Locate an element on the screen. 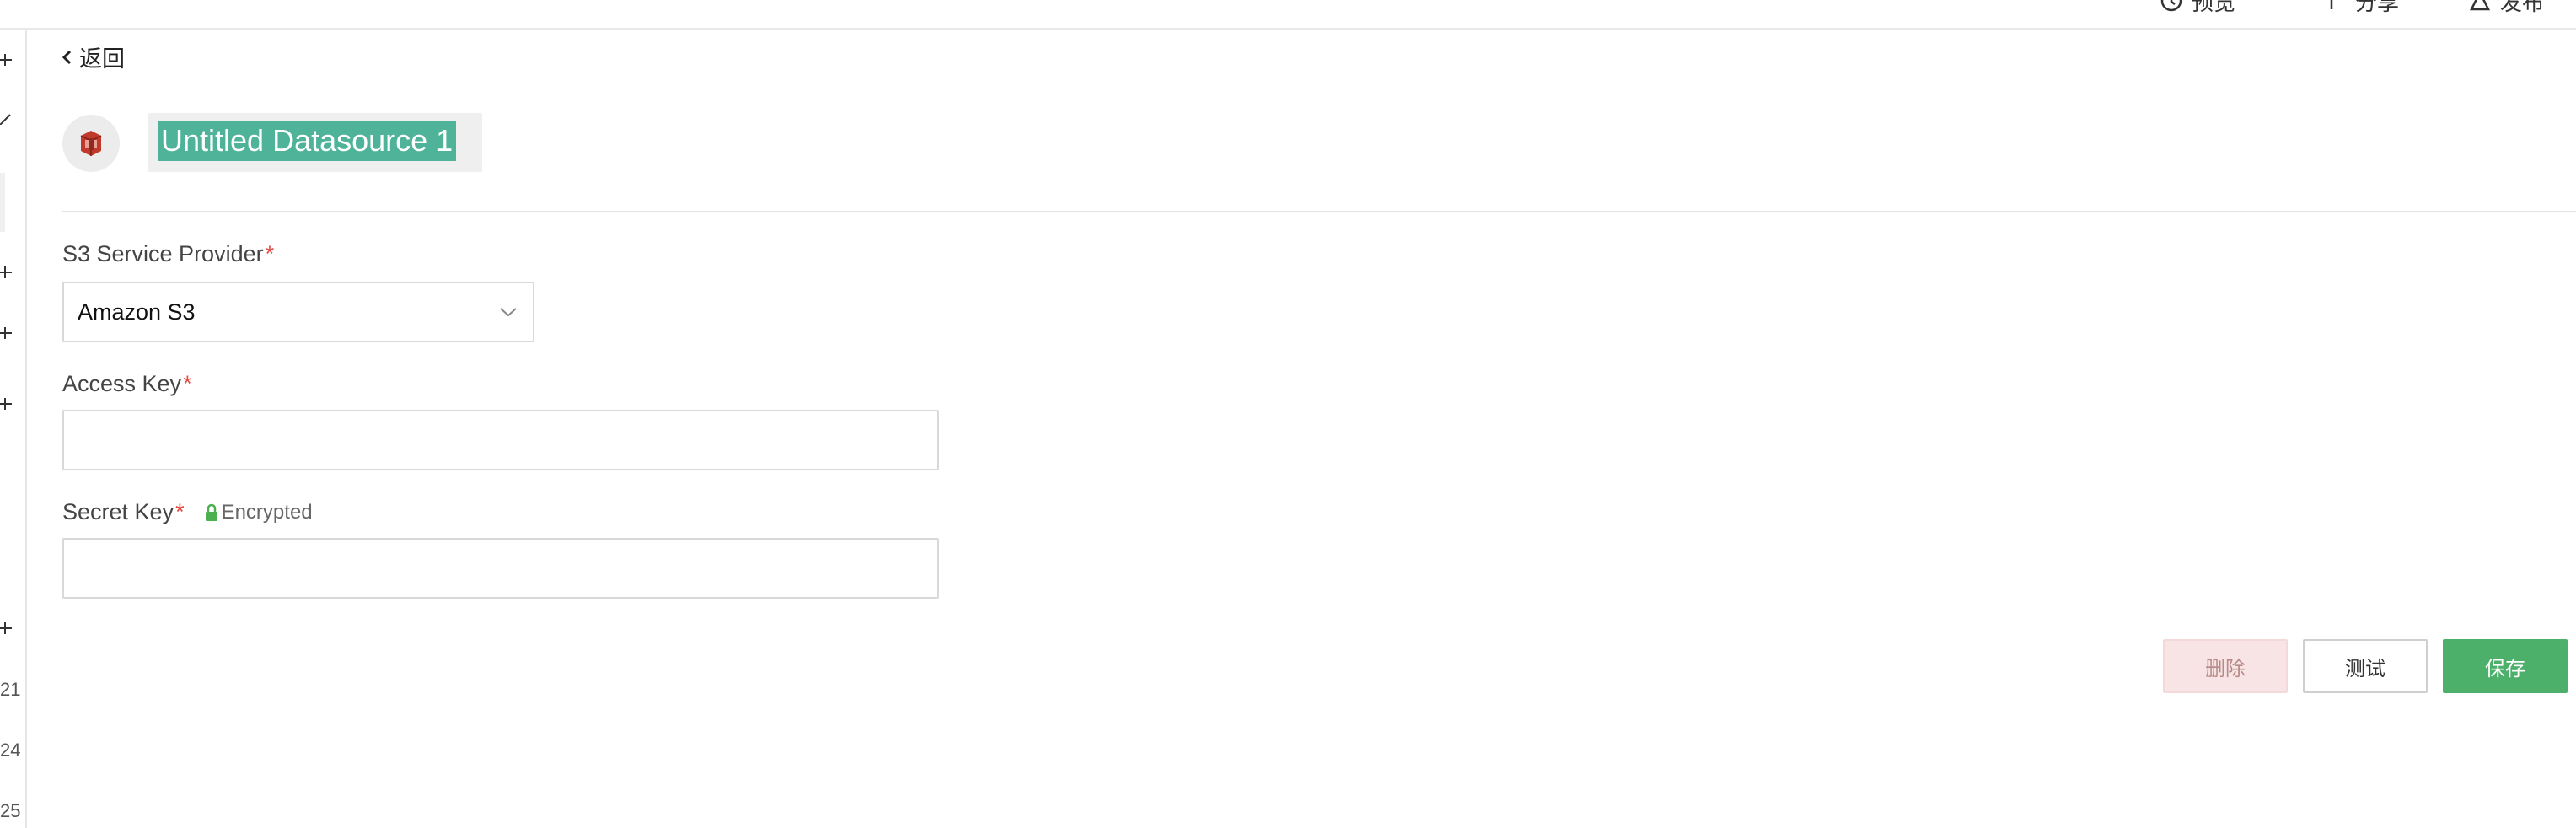  divider is located at coordinates (1319, 211).